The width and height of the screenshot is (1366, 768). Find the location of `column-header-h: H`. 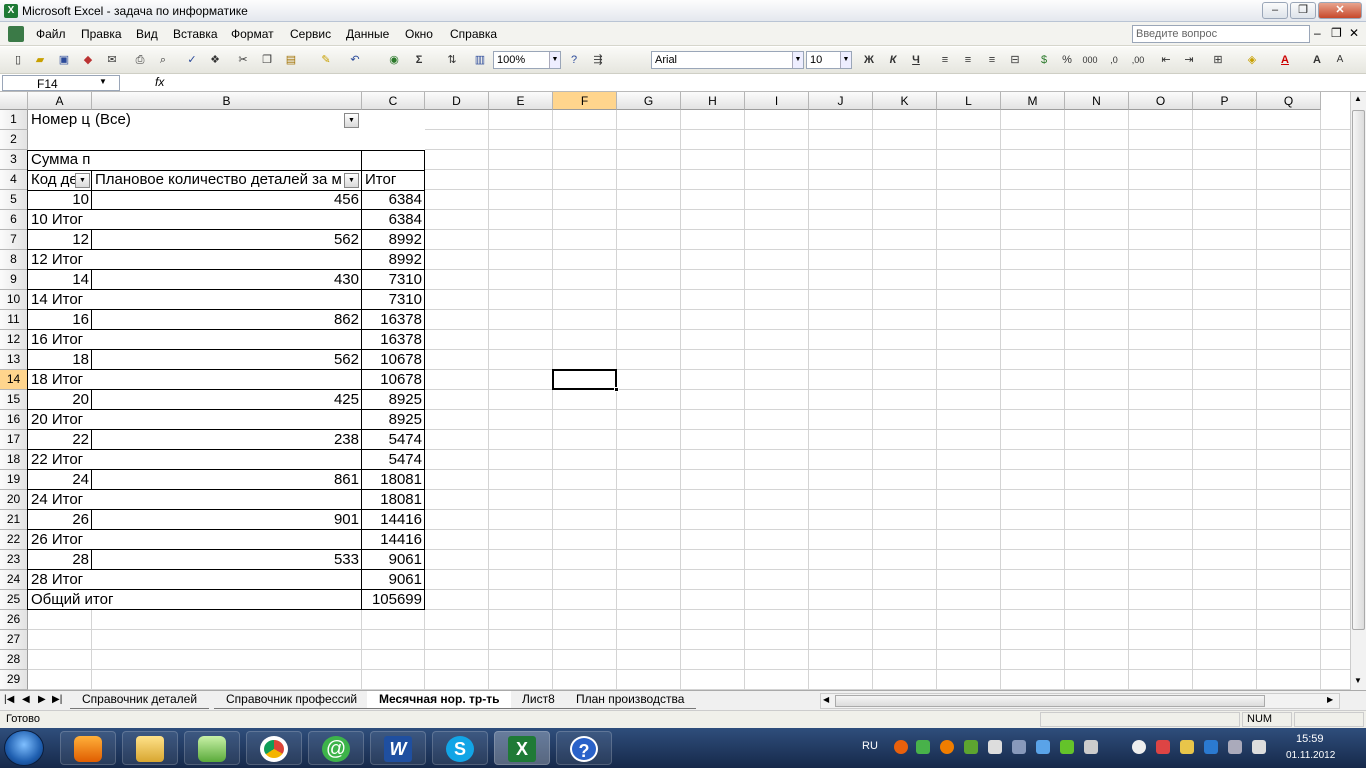

column-header-h: H is located at coordinates (713, 101).